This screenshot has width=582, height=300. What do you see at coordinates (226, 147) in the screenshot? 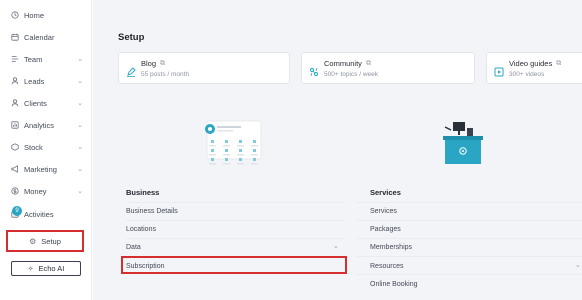
I see `business-illustration` at bounding box center [226, 147].